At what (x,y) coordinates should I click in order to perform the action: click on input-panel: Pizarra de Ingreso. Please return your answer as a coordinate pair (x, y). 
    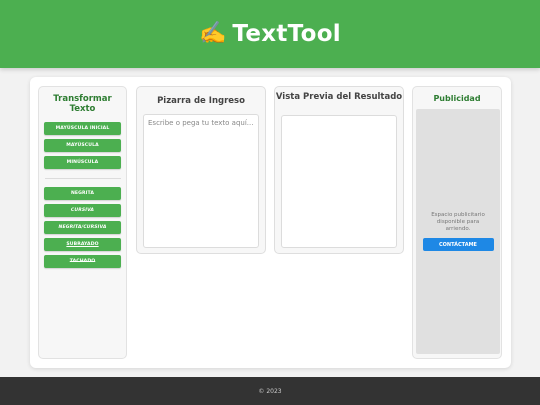
    Looking at the image, I should click on (201, 170).